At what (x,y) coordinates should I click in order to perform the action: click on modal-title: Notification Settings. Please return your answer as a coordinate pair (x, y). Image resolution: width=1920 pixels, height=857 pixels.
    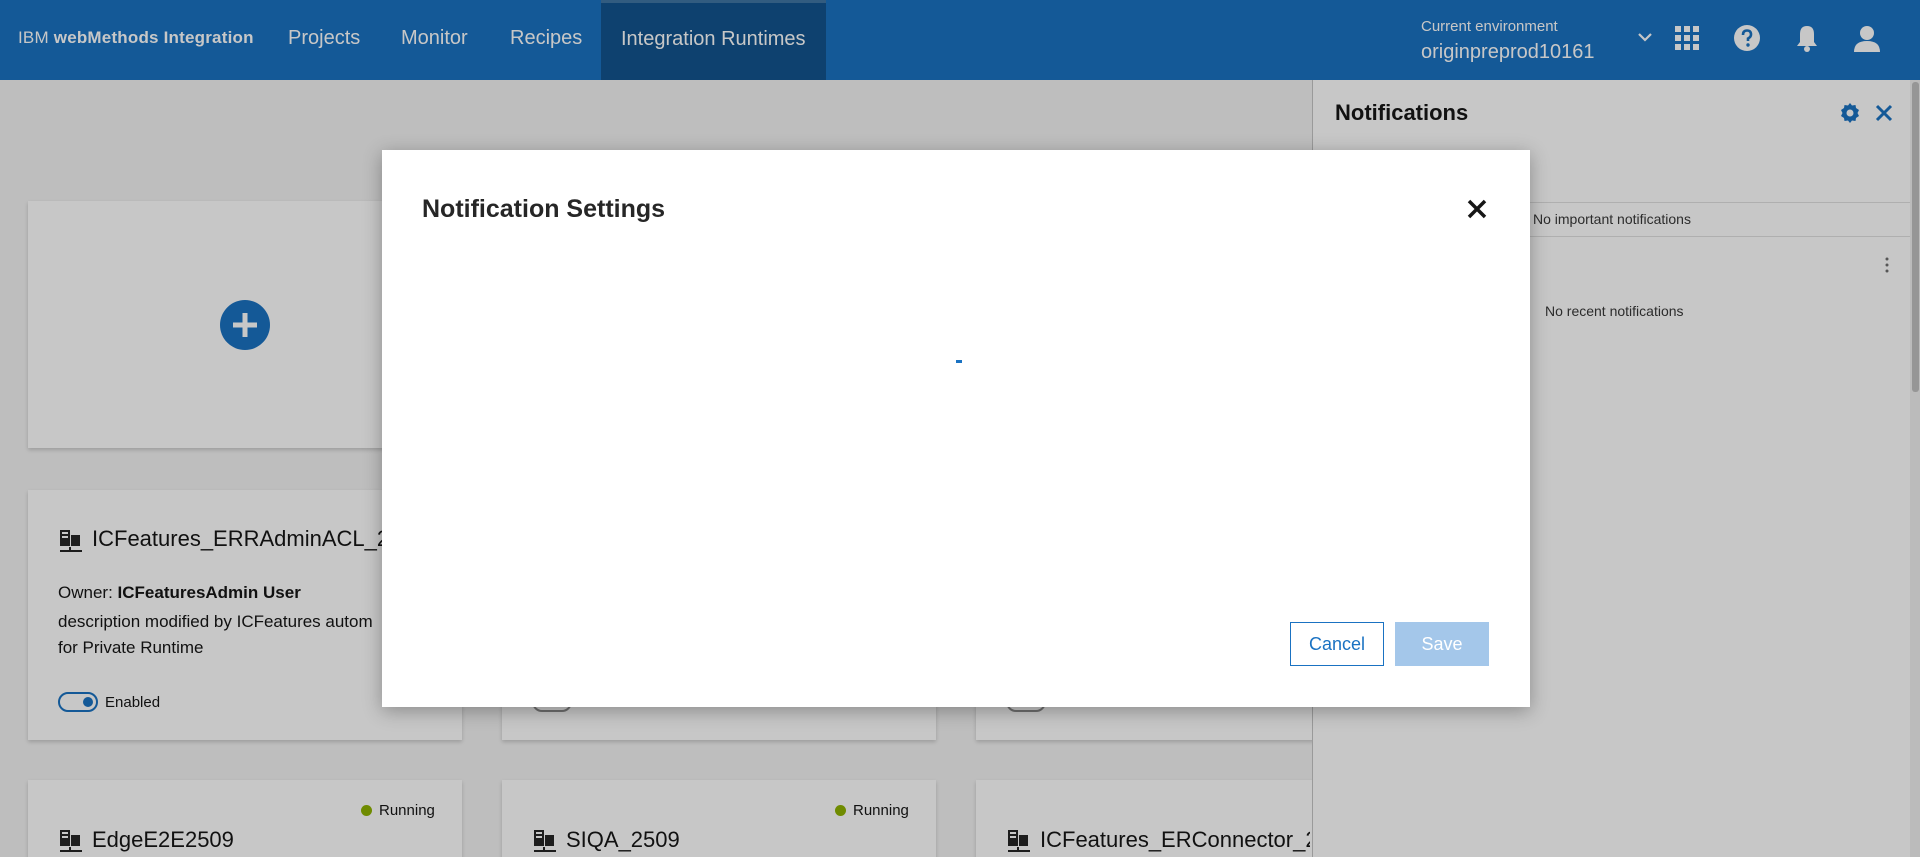
    Looking at the image, I should click on (544, 209).